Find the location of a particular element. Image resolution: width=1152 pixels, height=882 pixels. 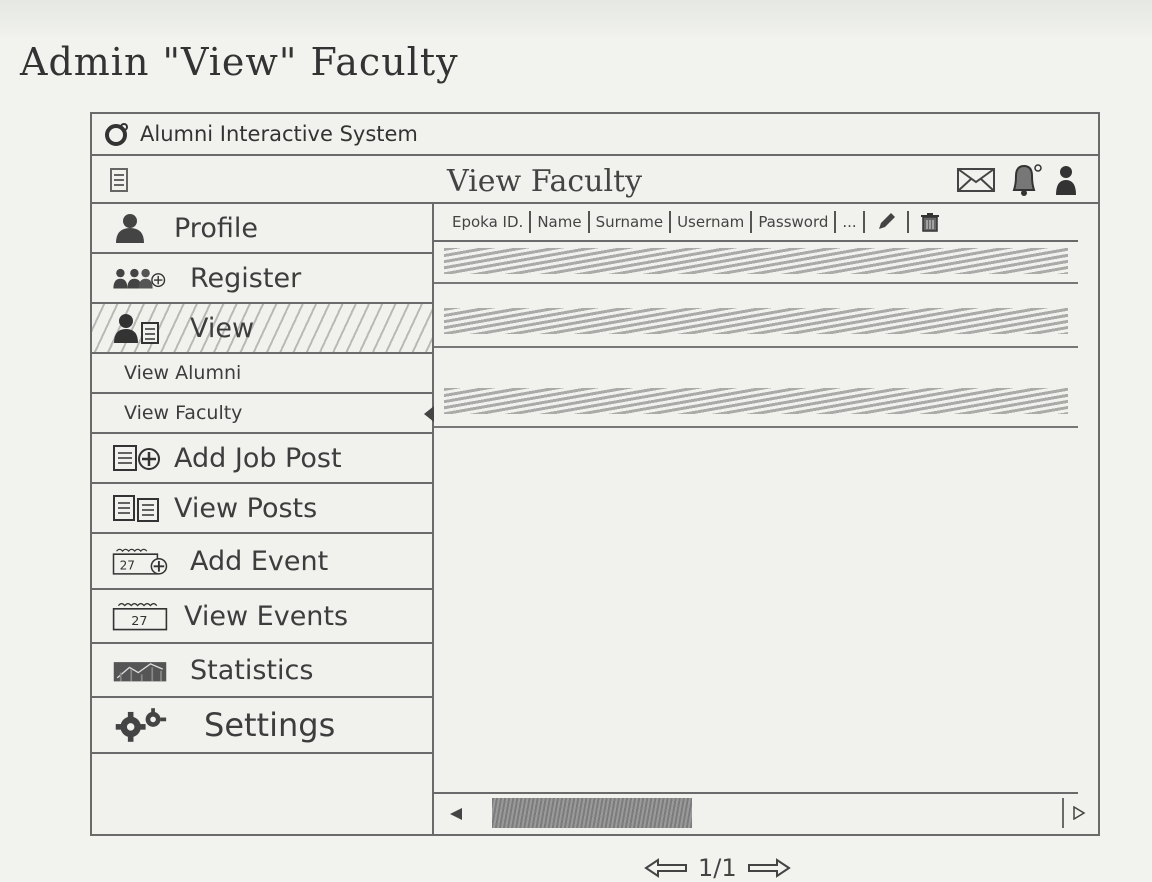

sidebar-item-label: Add Event is located at coordinates (259, 561).